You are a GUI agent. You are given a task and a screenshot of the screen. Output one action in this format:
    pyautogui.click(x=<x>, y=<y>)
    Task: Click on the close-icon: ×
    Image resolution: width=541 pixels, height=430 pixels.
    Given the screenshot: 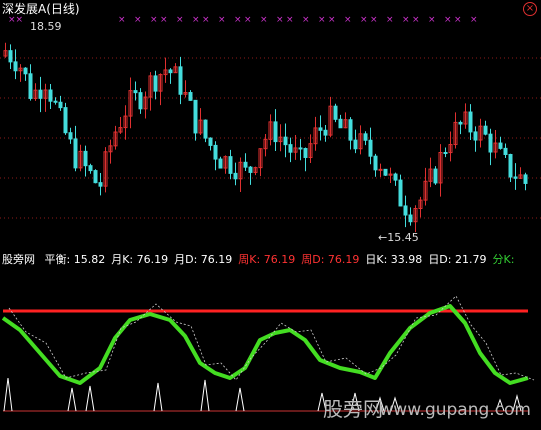 What is the action you would take?
    pyautogui.click(x=530, y=9)
    